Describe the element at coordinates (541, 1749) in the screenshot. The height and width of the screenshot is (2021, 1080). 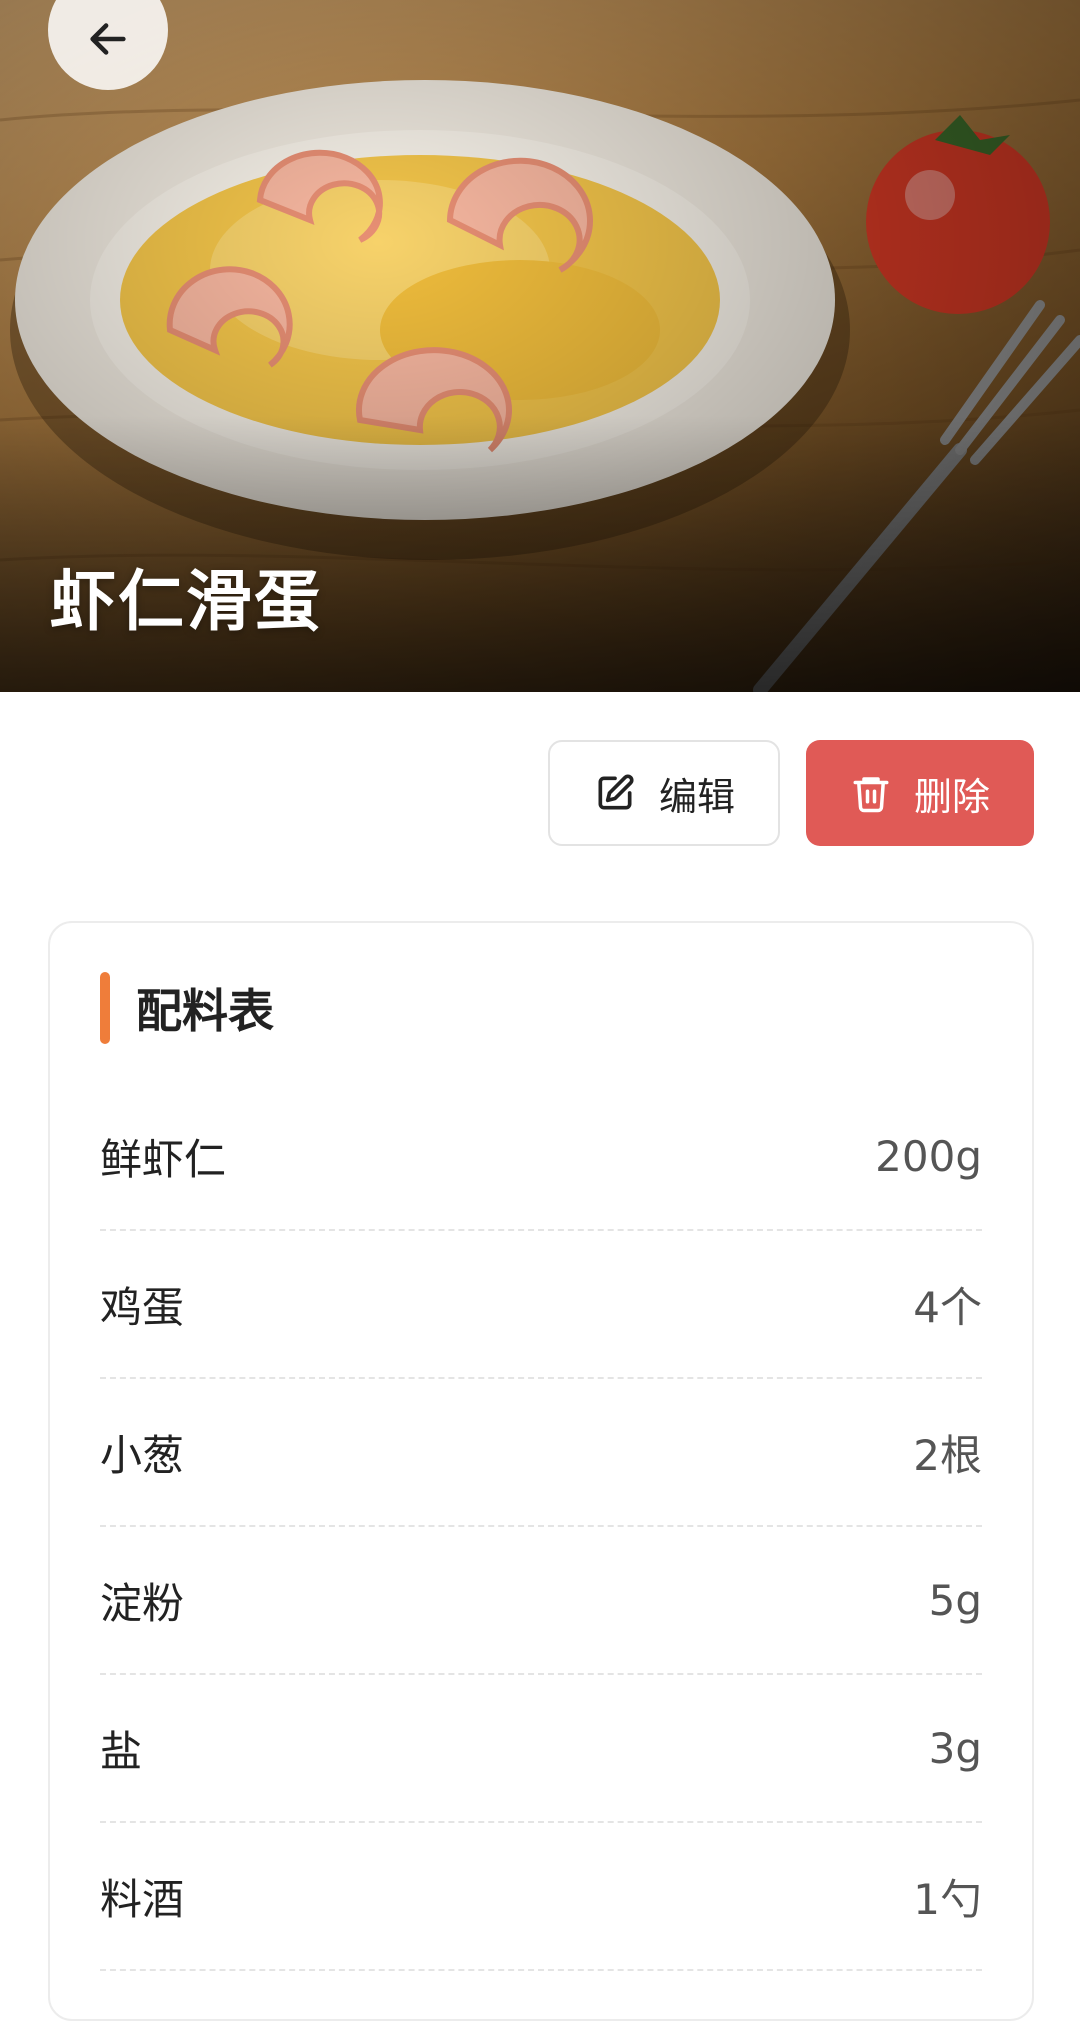
I see `ingredient-row: 盐 3g` at that location.